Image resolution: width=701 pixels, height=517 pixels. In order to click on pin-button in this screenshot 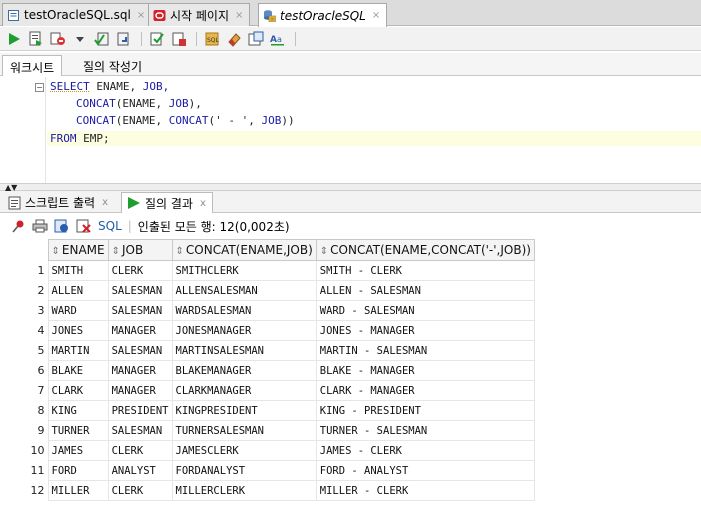, I will do `click(18, 226)`.